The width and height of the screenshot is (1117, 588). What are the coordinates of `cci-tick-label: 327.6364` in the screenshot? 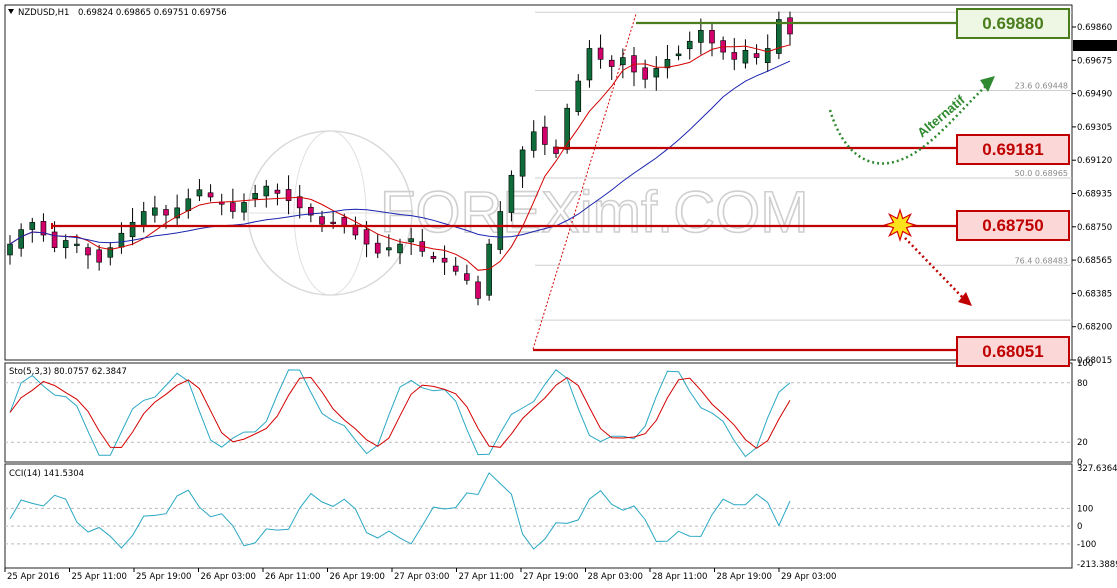 It's located at (1097, 469).